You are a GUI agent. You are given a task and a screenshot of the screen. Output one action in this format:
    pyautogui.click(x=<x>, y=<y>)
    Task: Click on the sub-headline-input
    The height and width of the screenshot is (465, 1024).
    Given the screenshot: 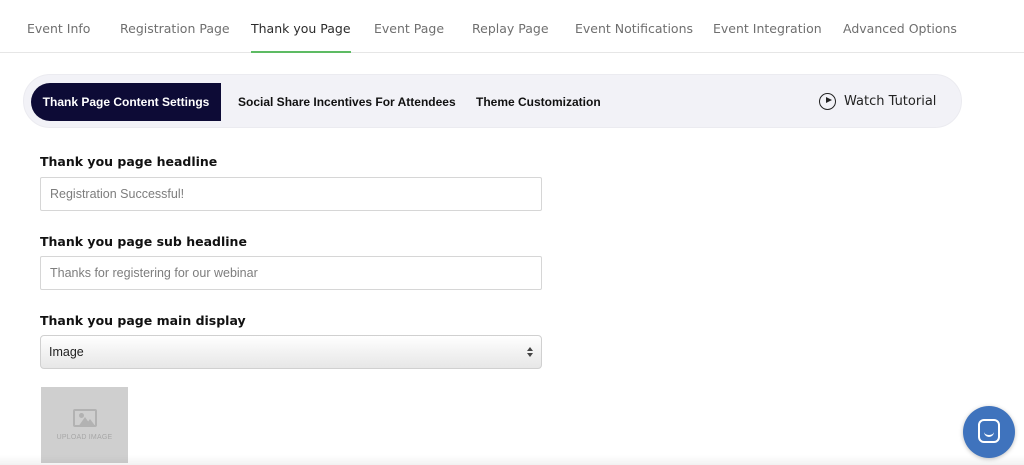 What is the action you would take?
    pyautogui.click(x=291, y=273)
    